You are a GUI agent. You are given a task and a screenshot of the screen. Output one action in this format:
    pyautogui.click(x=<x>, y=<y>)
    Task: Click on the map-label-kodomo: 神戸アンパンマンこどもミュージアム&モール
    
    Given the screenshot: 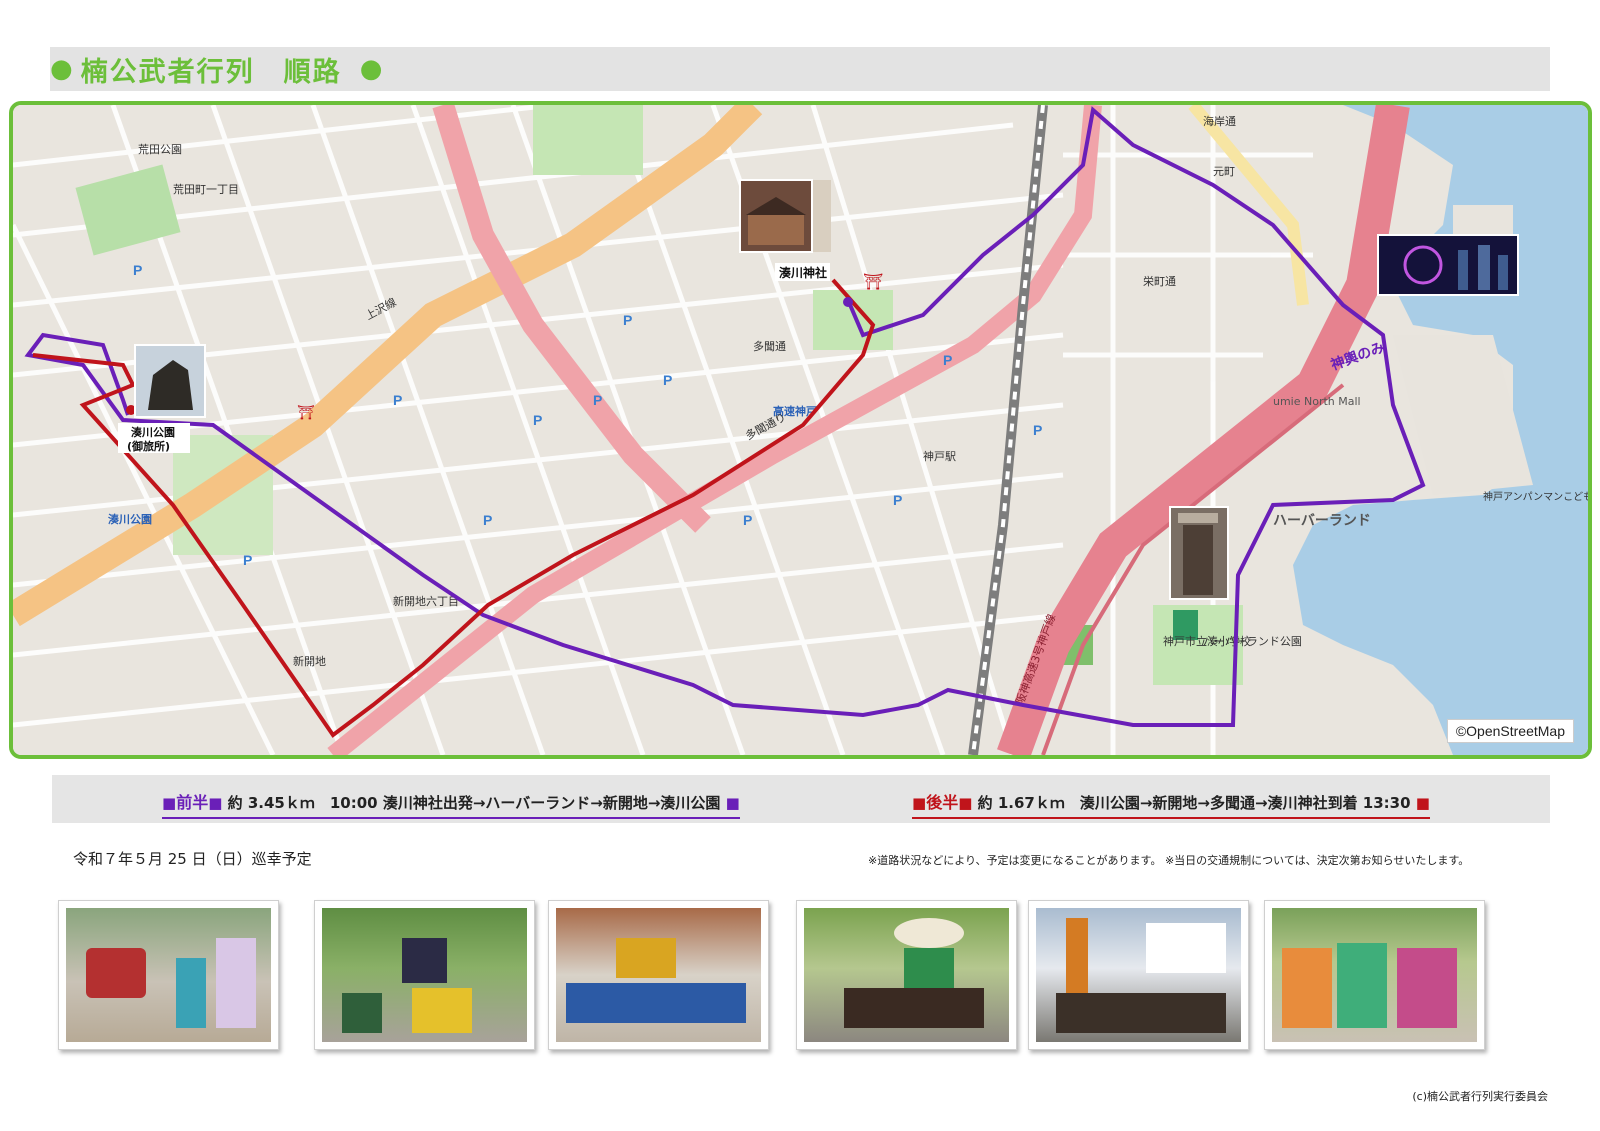 What is the action you would take?
    pyautogui.click(x=1535, y=496)
    